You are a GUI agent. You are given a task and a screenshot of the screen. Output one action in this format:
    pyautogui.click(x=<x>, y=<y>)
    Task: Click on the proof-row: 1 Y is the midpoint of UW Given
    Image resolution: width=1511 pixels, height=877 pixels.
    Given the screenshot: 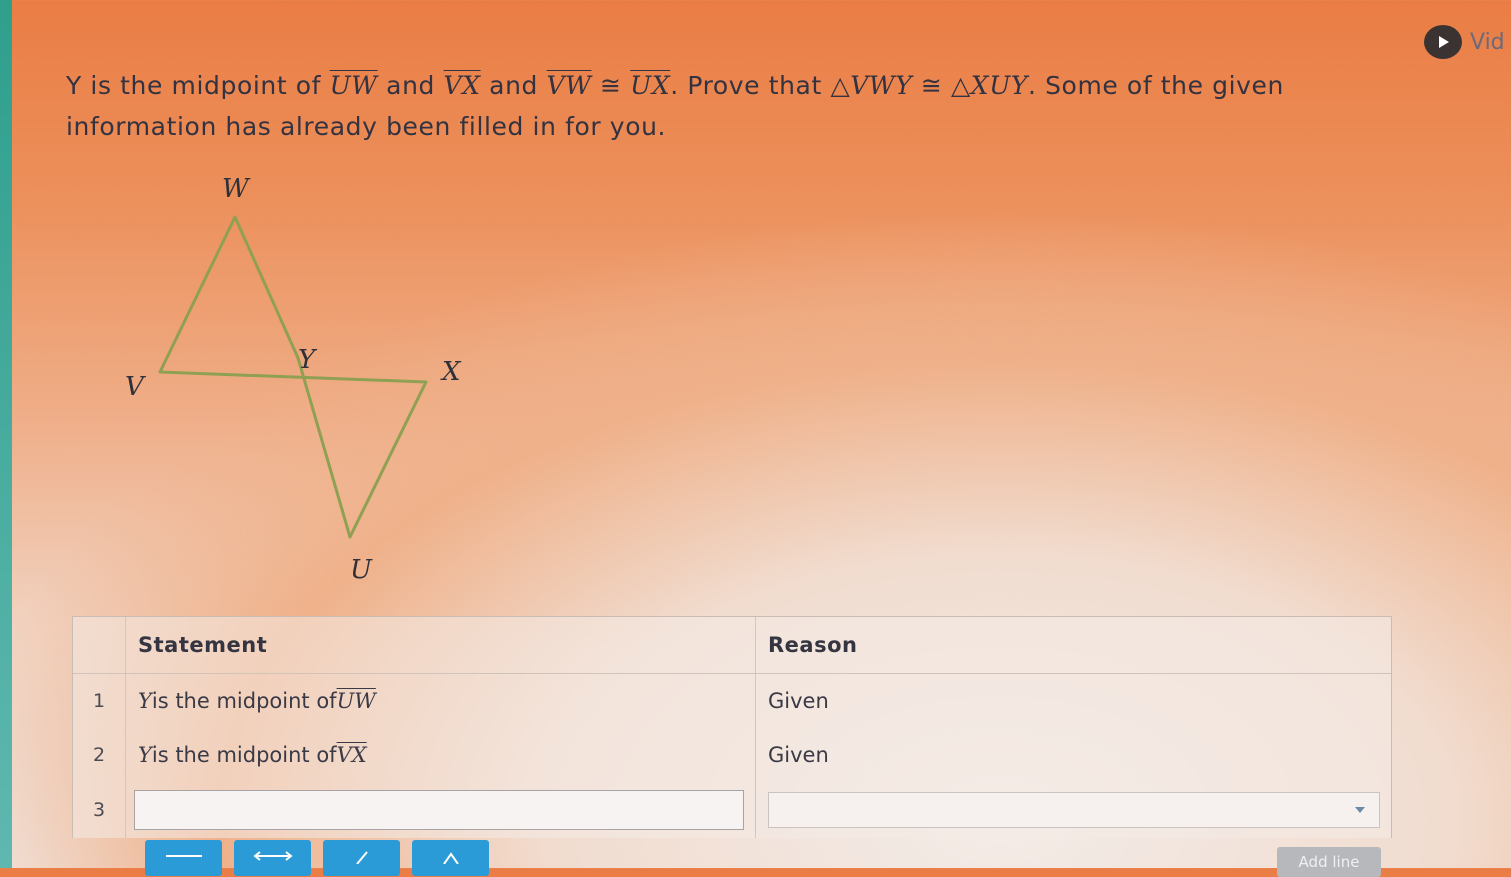 What is the action you would take?
    pyautogui.click(x=732, y=701)
    